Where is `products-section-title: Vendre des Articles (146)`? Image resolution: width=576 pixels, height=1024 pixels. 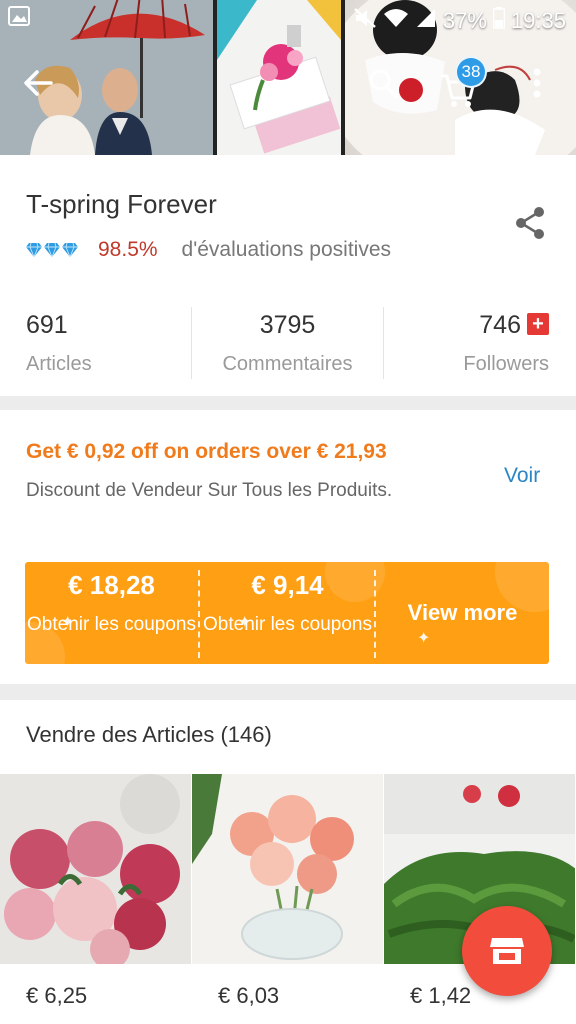
products-section-title: Vendre des Articles (146) is located at coordinates (149, 734).